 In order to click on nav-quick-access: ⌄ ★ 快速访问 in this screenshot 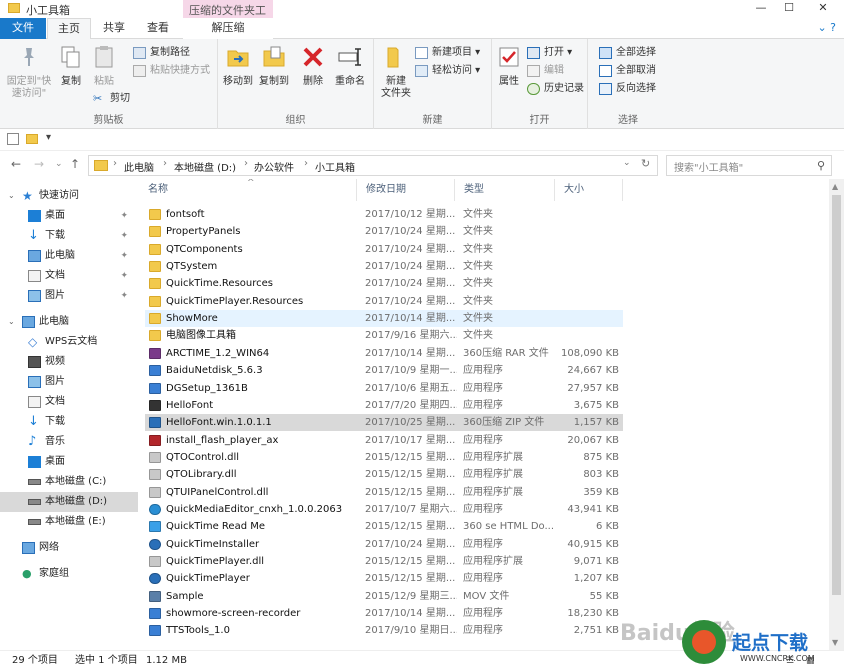, I will do `click(69, 196)`.